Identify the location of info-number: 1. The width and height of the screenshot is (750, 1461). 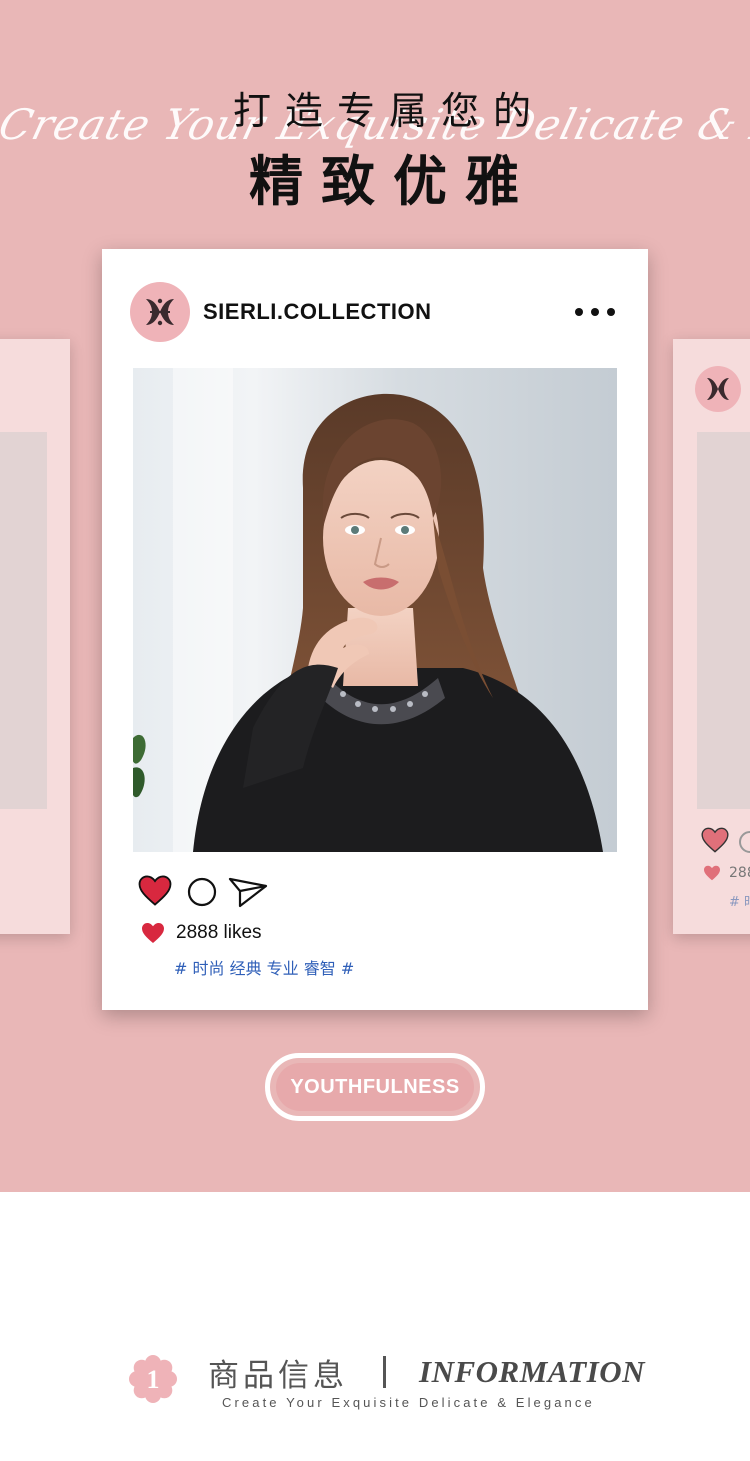
(153, 1379).